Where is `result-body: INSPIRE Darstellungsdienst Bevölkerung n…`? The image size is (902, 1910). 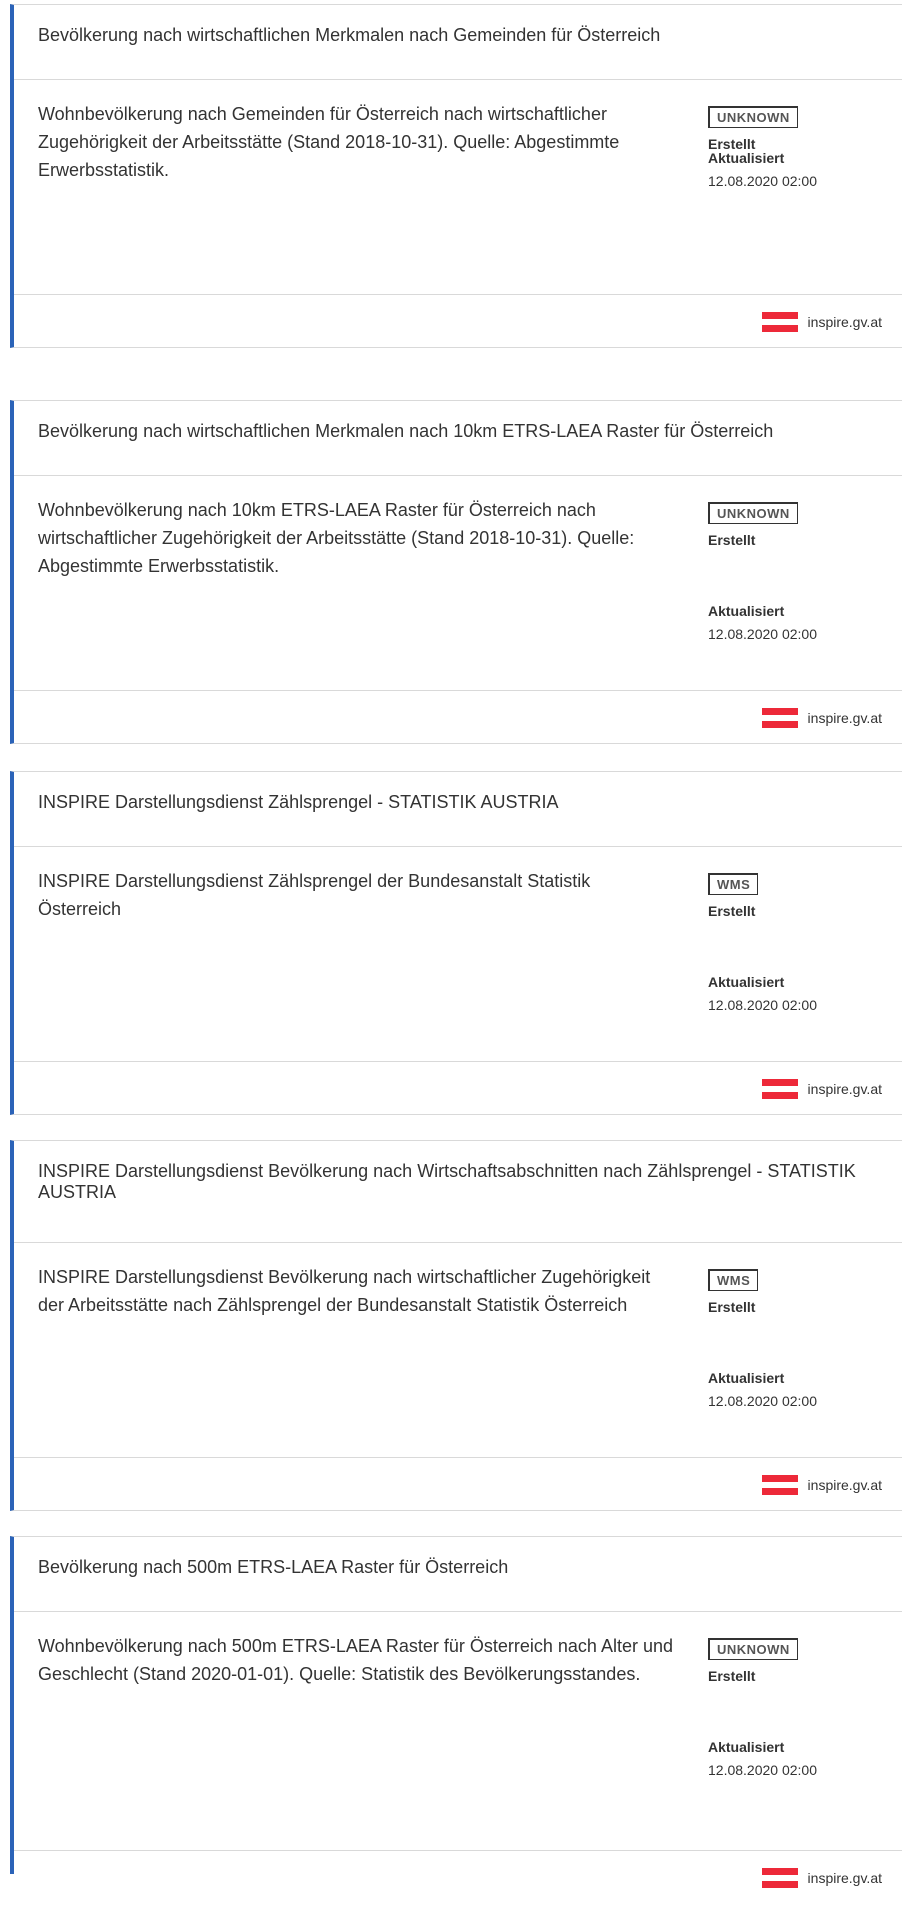
result-body: INSPIRE Darstellungsdienst Bevölkerung n… is located at coordinates (458, 1351).